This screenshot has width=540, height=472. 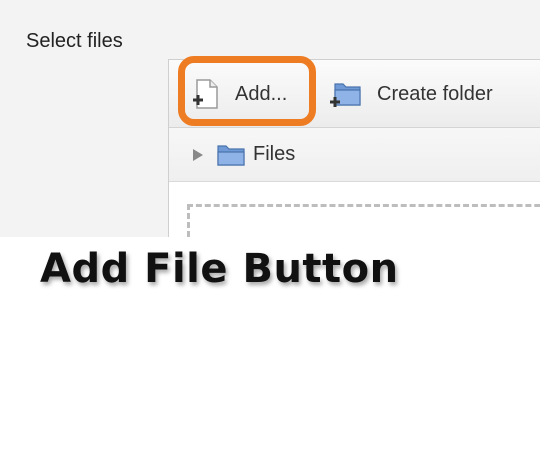 I want to click on triangle-right-icon, so click(x=198, y=154).